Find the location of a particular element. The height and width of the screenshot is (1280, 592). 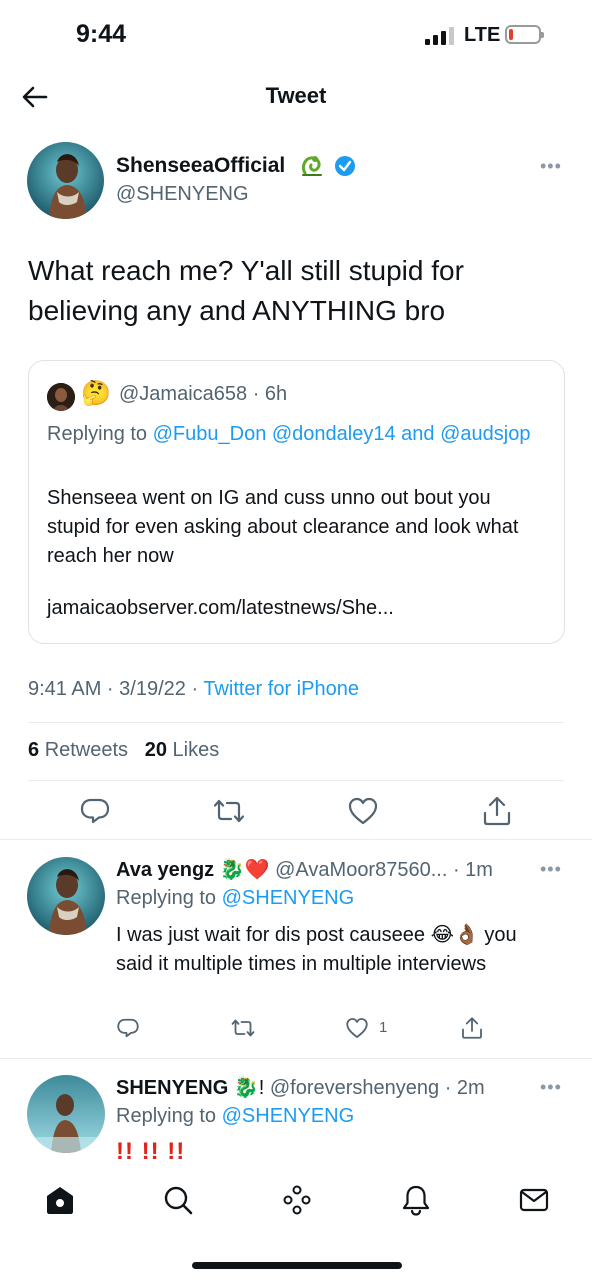

page-title: Tweet is located at coordinates (296, 95).